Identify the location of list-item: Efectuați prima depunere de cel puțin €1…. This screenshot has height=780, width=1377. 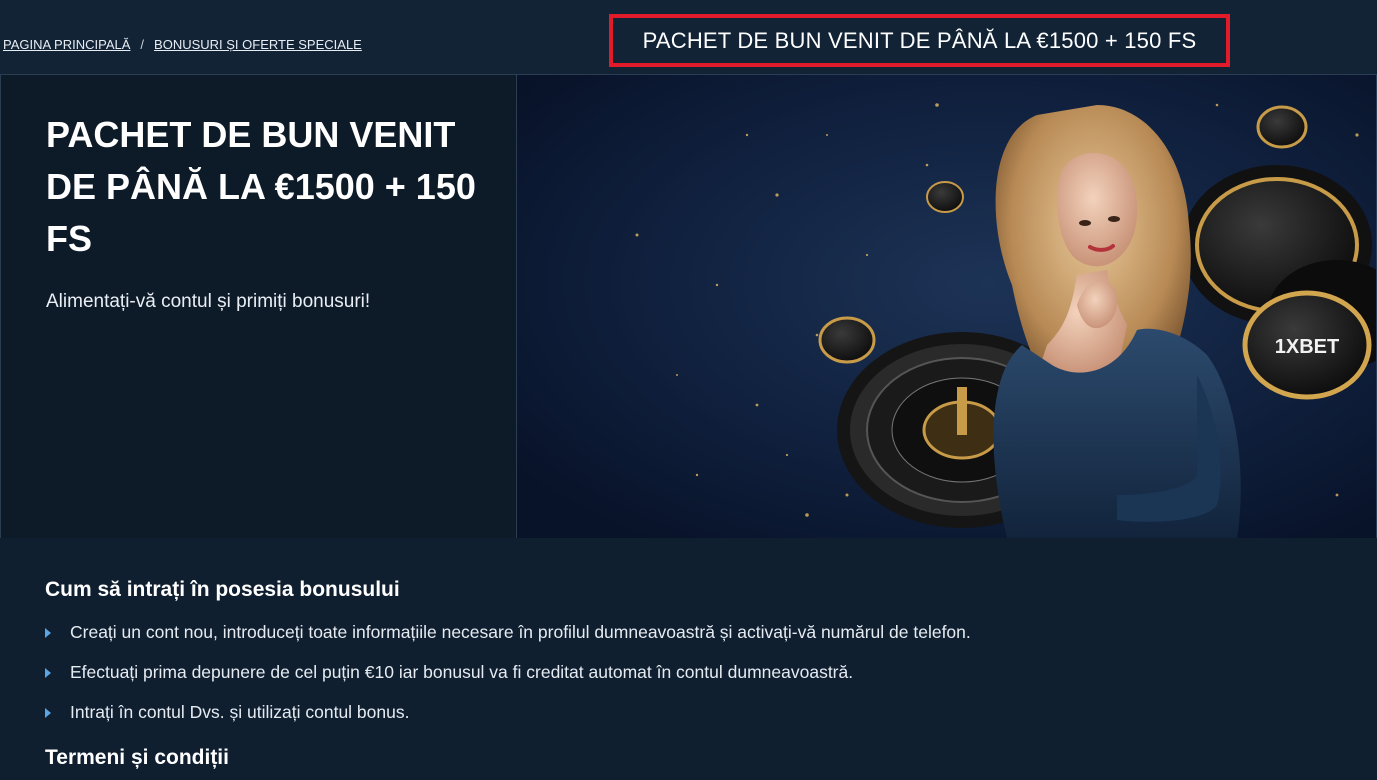
(508, 676).